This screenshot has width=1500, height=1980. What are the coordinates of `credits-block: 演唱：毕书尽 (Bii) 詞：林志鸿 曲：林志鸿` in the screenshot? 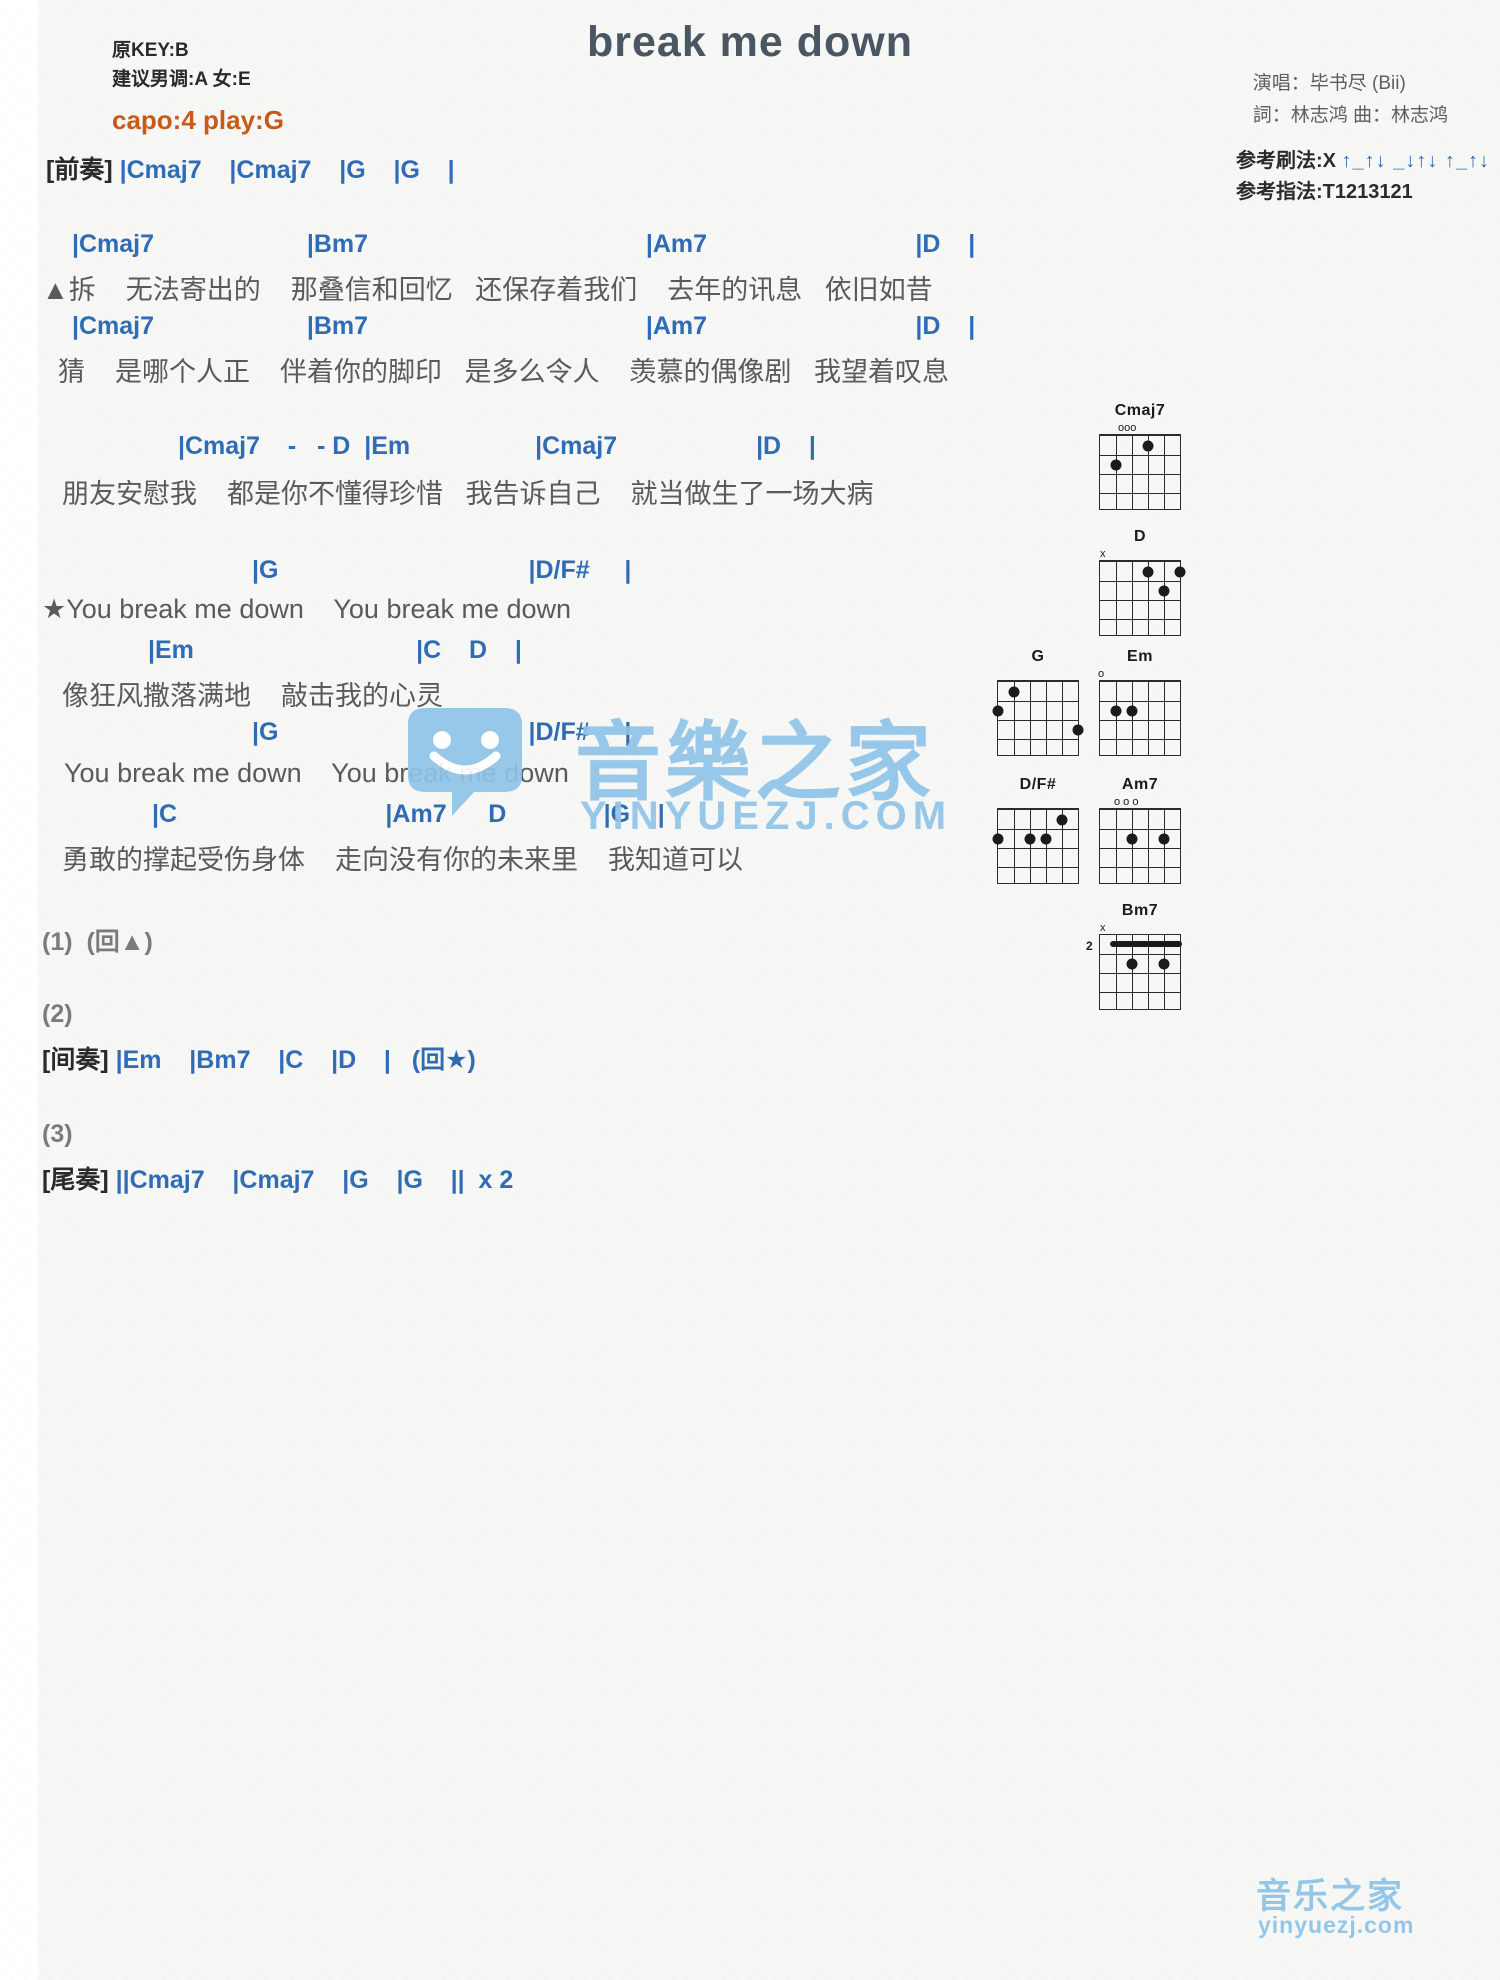 It's located at (1350, 100).